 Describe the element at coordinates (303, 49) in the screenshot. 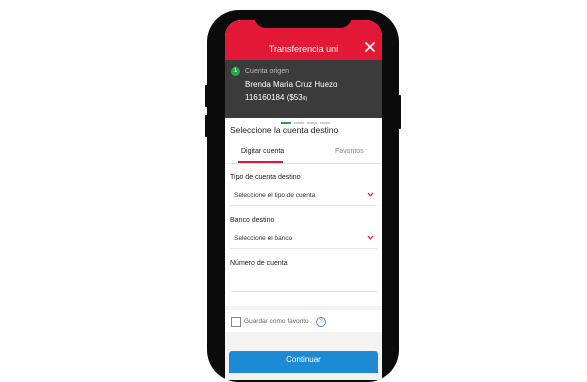

I see `header-title: Transferencia uni` at that location.